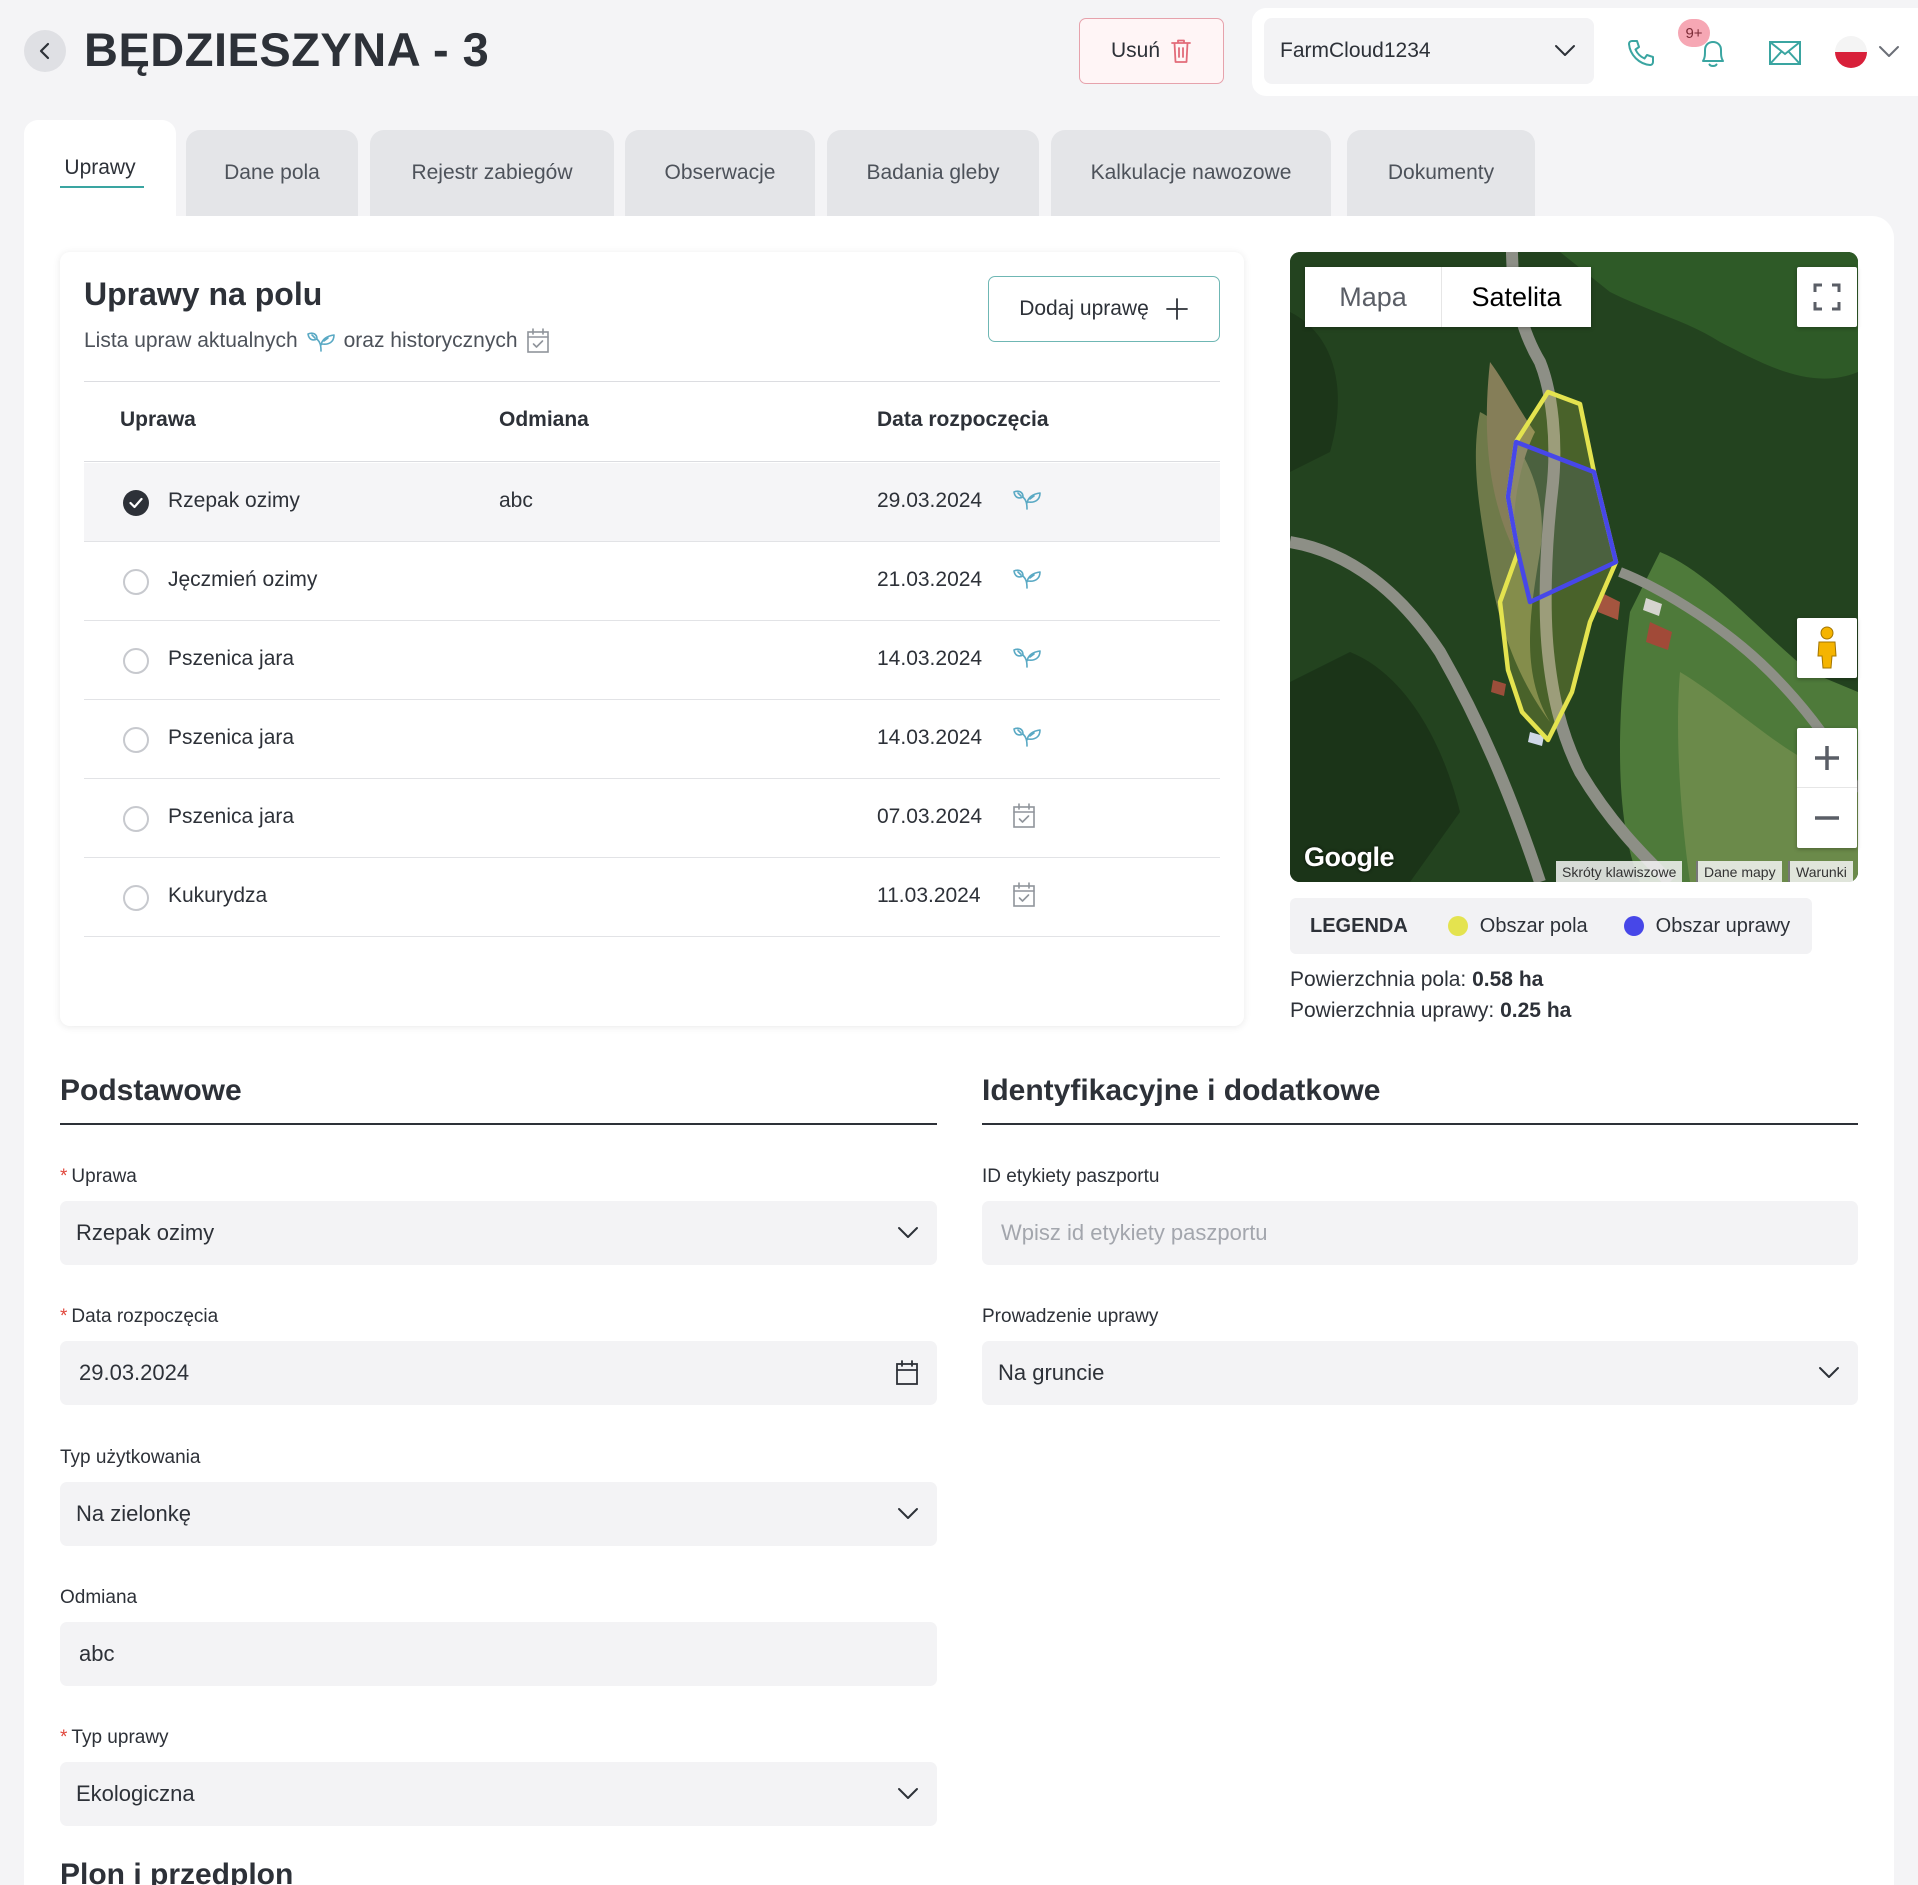  Describe the element at coordinates (1516, 297) in the screenshot. I see `map-type-satellite-button: Satelita` at that location.